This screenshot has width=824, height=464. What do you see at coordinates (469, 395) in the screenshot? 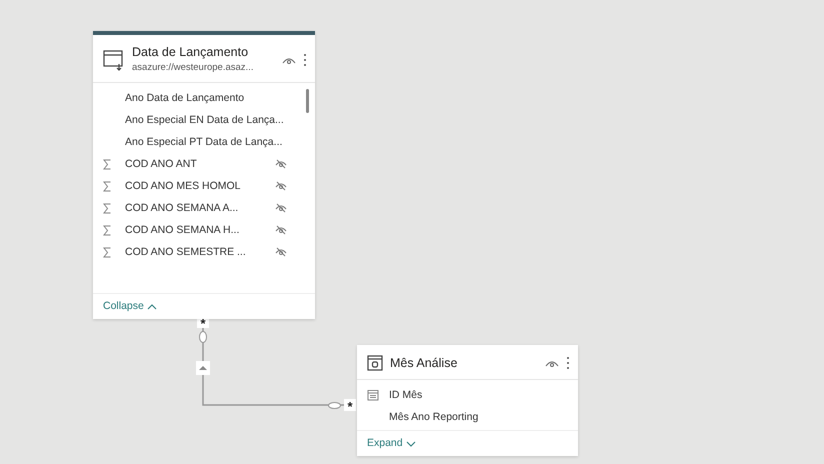
I see `field-name: ID Mês` at bounding box center [469, 395].